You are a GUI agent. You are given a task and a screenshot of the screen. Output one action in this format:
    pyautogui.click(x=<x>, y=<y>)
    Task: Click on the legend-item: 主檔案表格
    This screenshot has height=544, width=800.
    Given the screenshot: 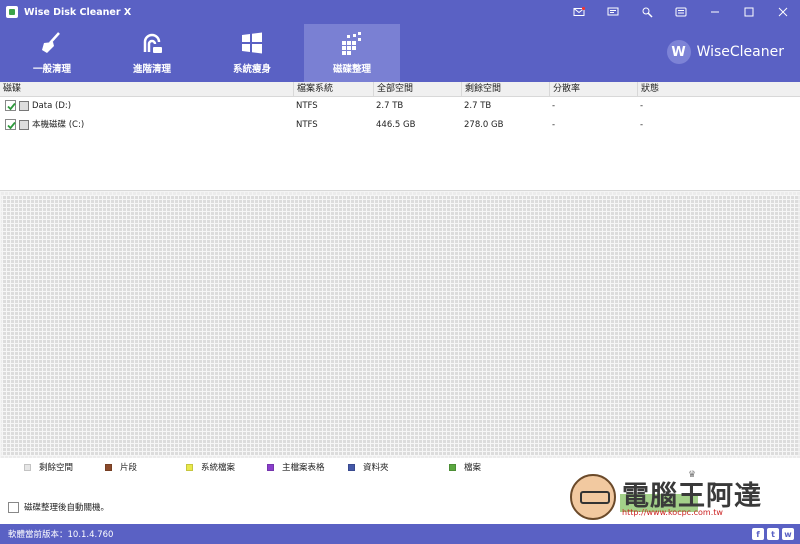 What is the action you would take?
    pyautogui.click(x=296, y=467)
    